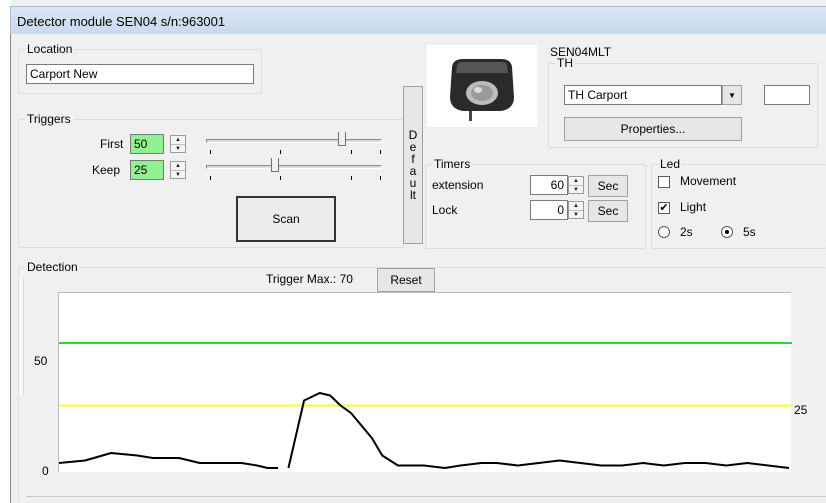 The height and width of the screenshot is (503, 826). Describe the element at coordinates (426, 496) in the screenshot. I see `detection-bottom-divider` at that location.